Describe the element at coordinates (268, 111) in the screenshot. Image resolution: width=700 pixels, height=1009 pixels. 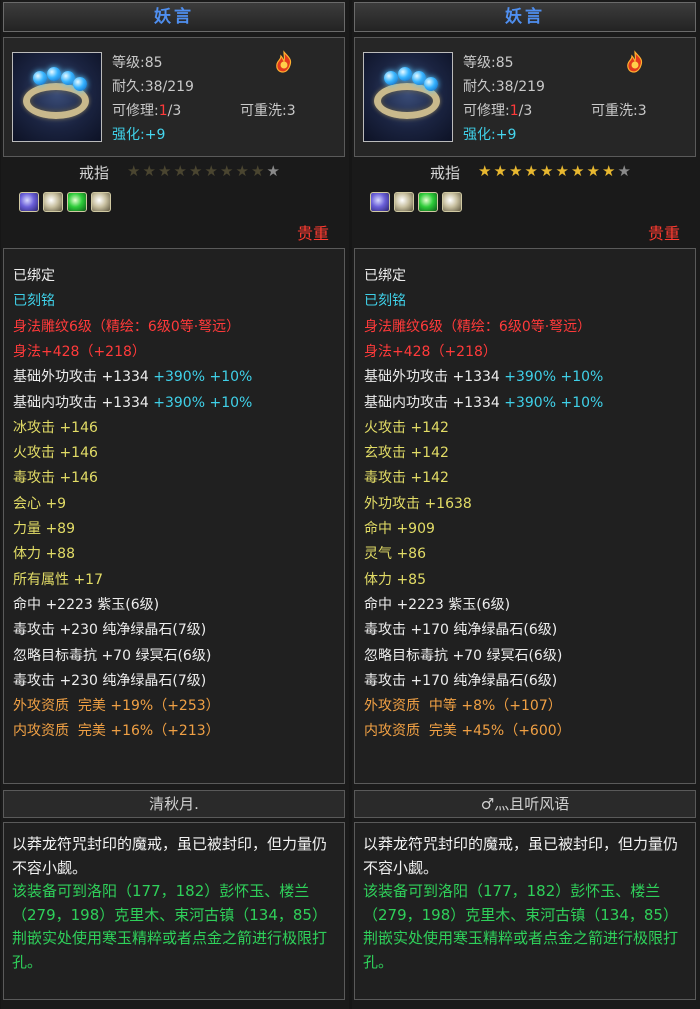
I see `item-reset-count: 可重洗:3` at that location.